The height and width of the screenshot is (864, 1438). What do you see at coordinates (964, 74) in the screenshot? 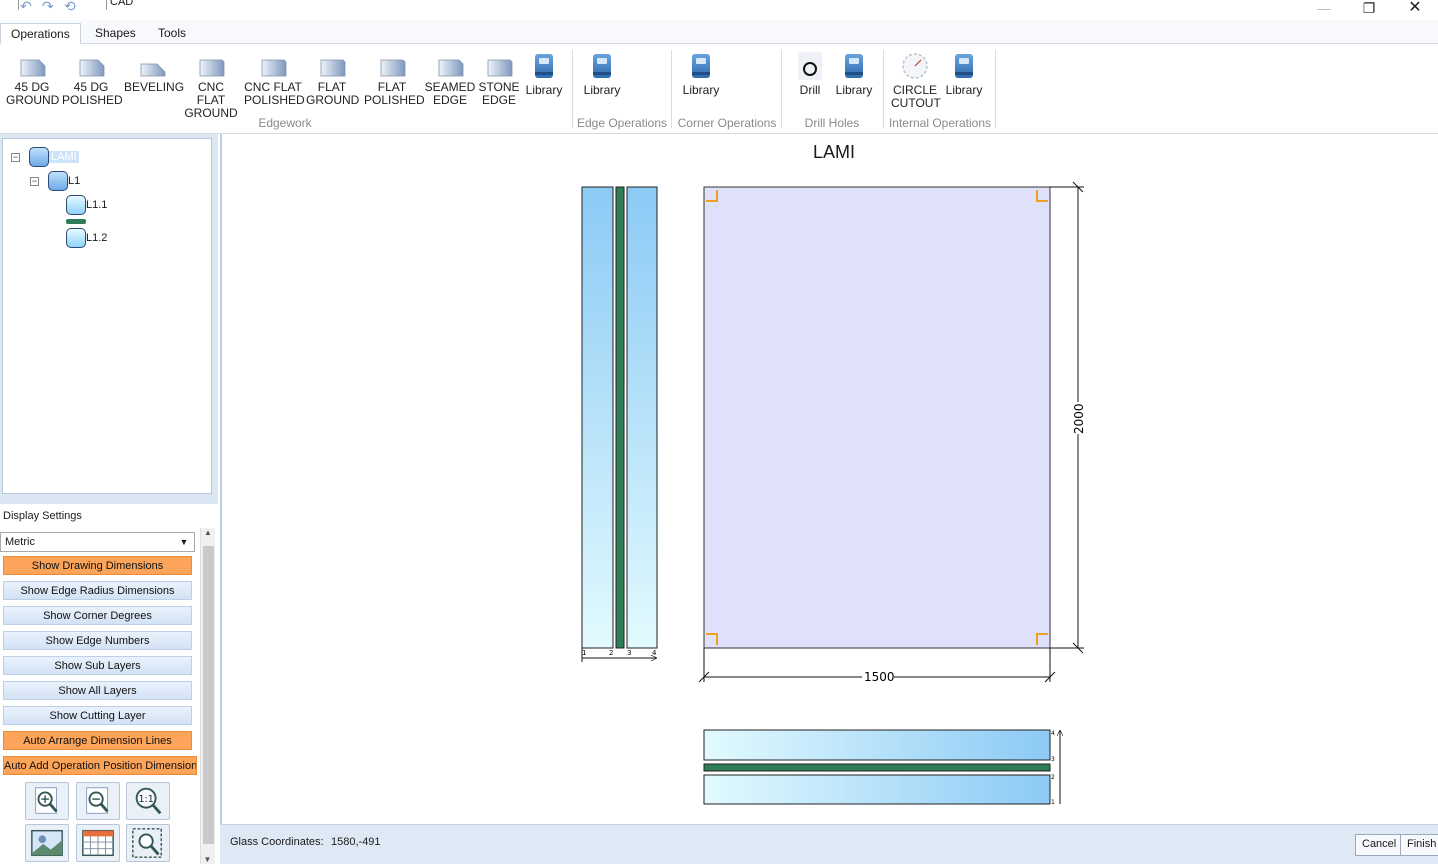
I see `internal-operations-library-button: Library` at bounding box center [964, 74].